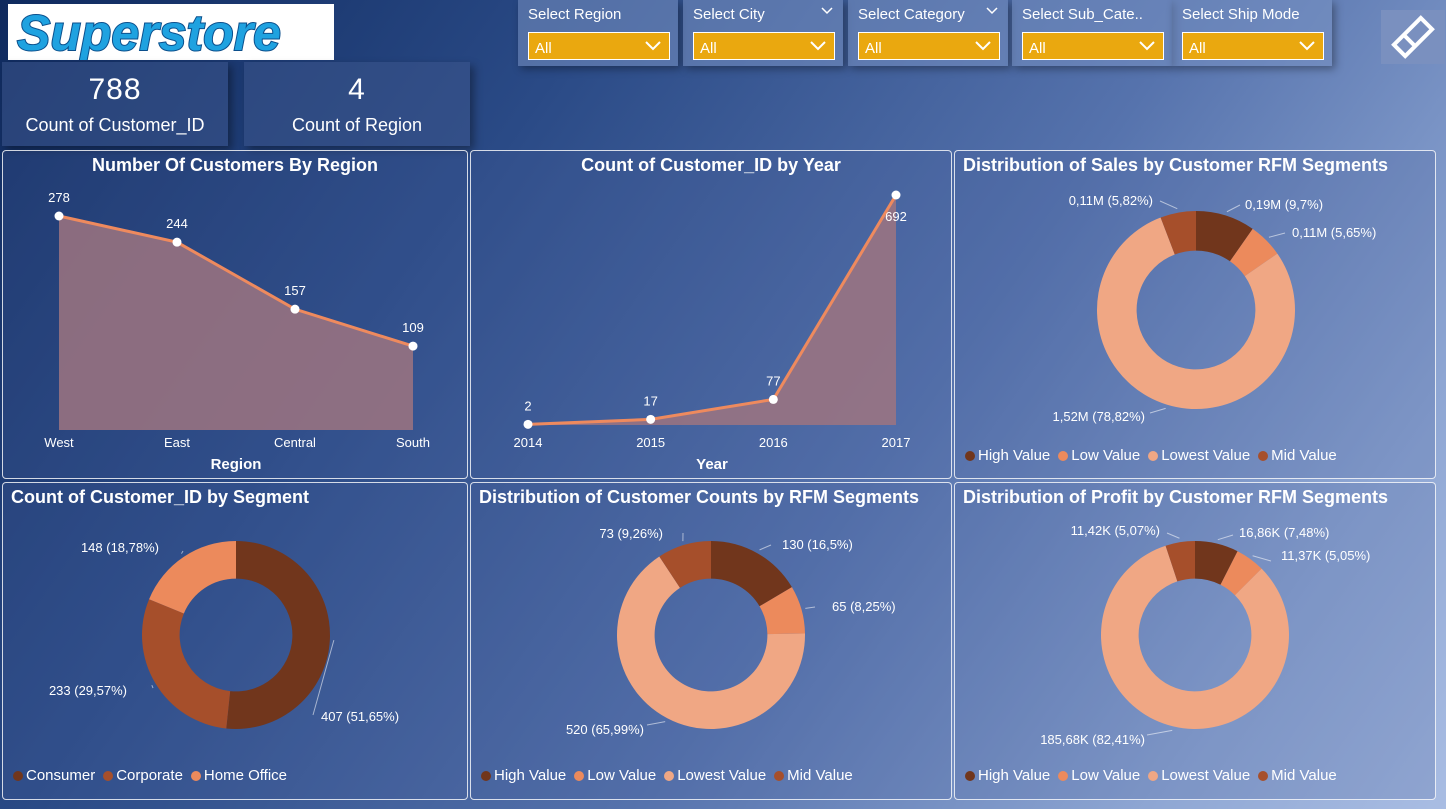  I want to click on x-axis-title: Year, so click(712, 464).